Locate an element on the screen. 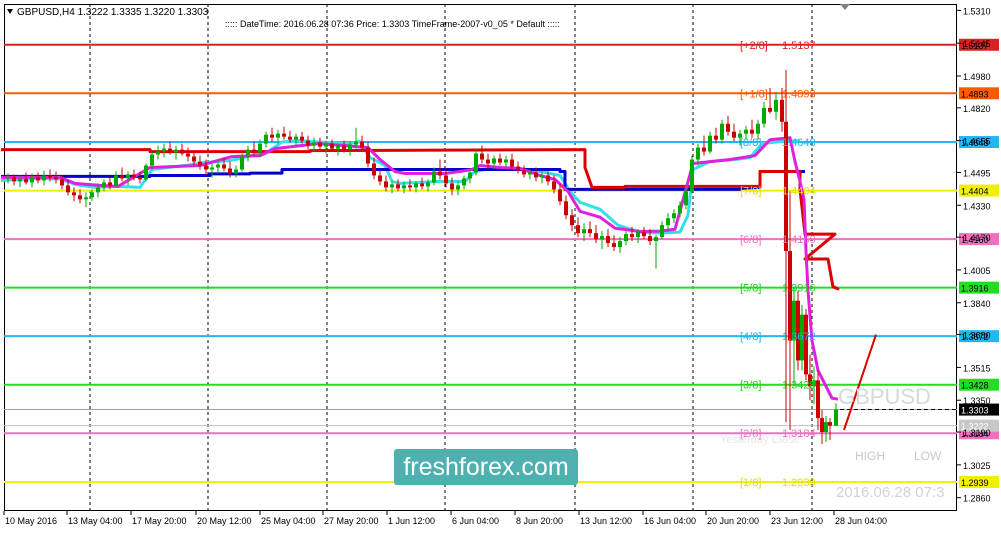 This screenshot has width=1001, height=538. y-tick-label: 1.4330 is located at coordinates (977, 206).